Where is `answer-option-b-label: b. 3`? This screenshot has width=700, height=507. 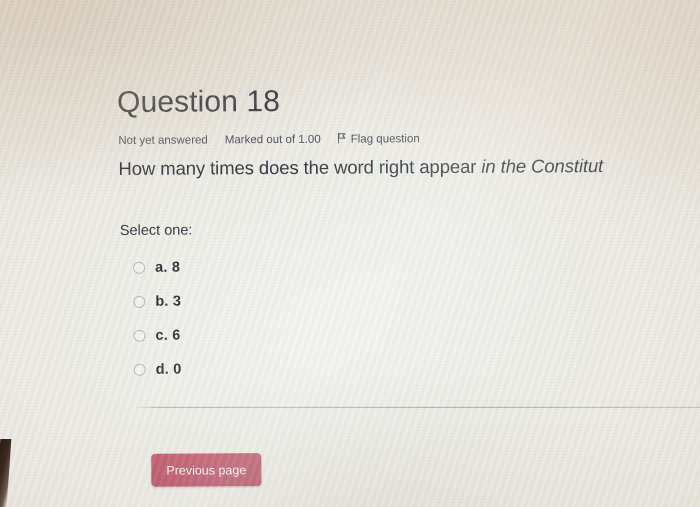
answer-option-b-label: b. 3 is located at coordinates (168, 301).